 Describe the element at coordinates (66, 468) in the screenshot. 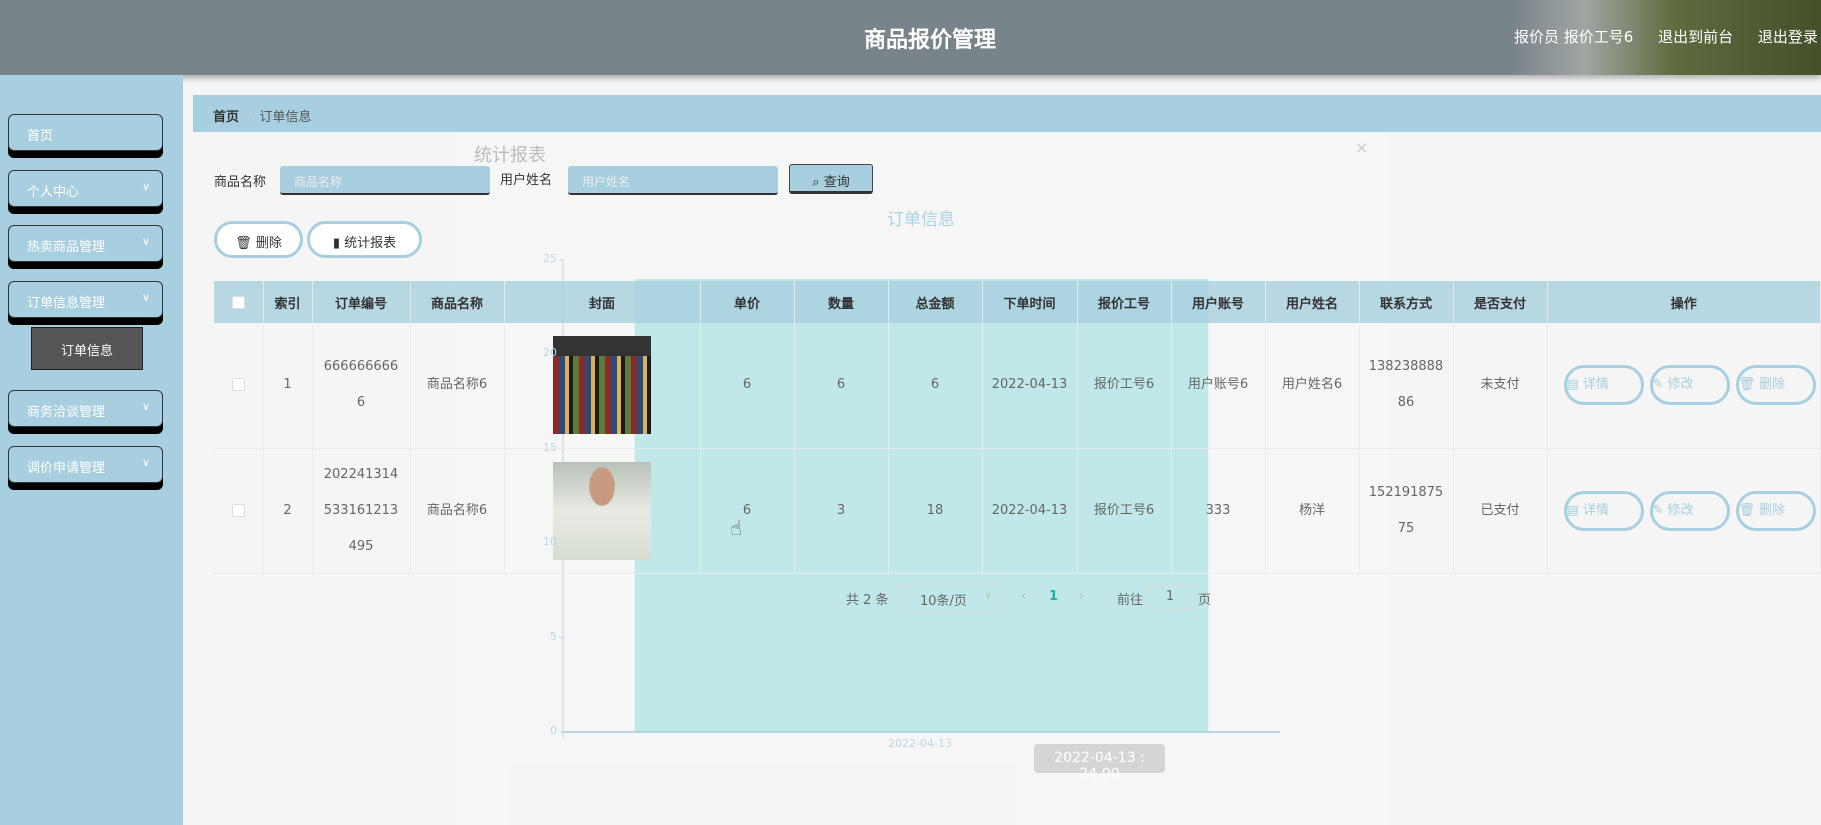

I see `menu-label: 调价申请管理` at that location.